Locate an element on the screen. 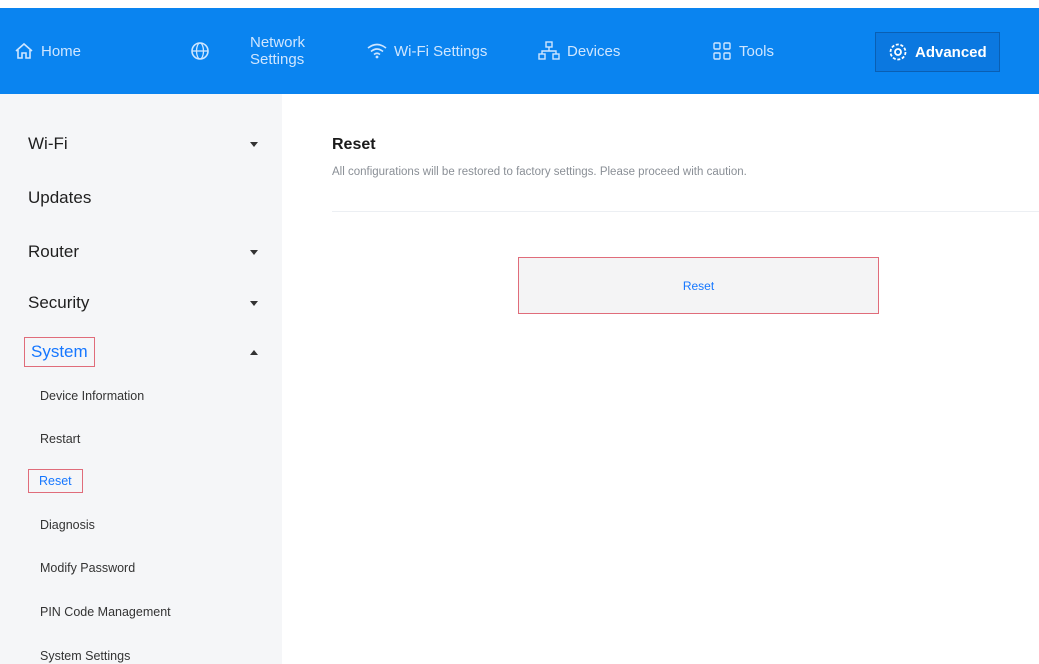  sidebar-group-label: System is located at coordinates (59, 352).